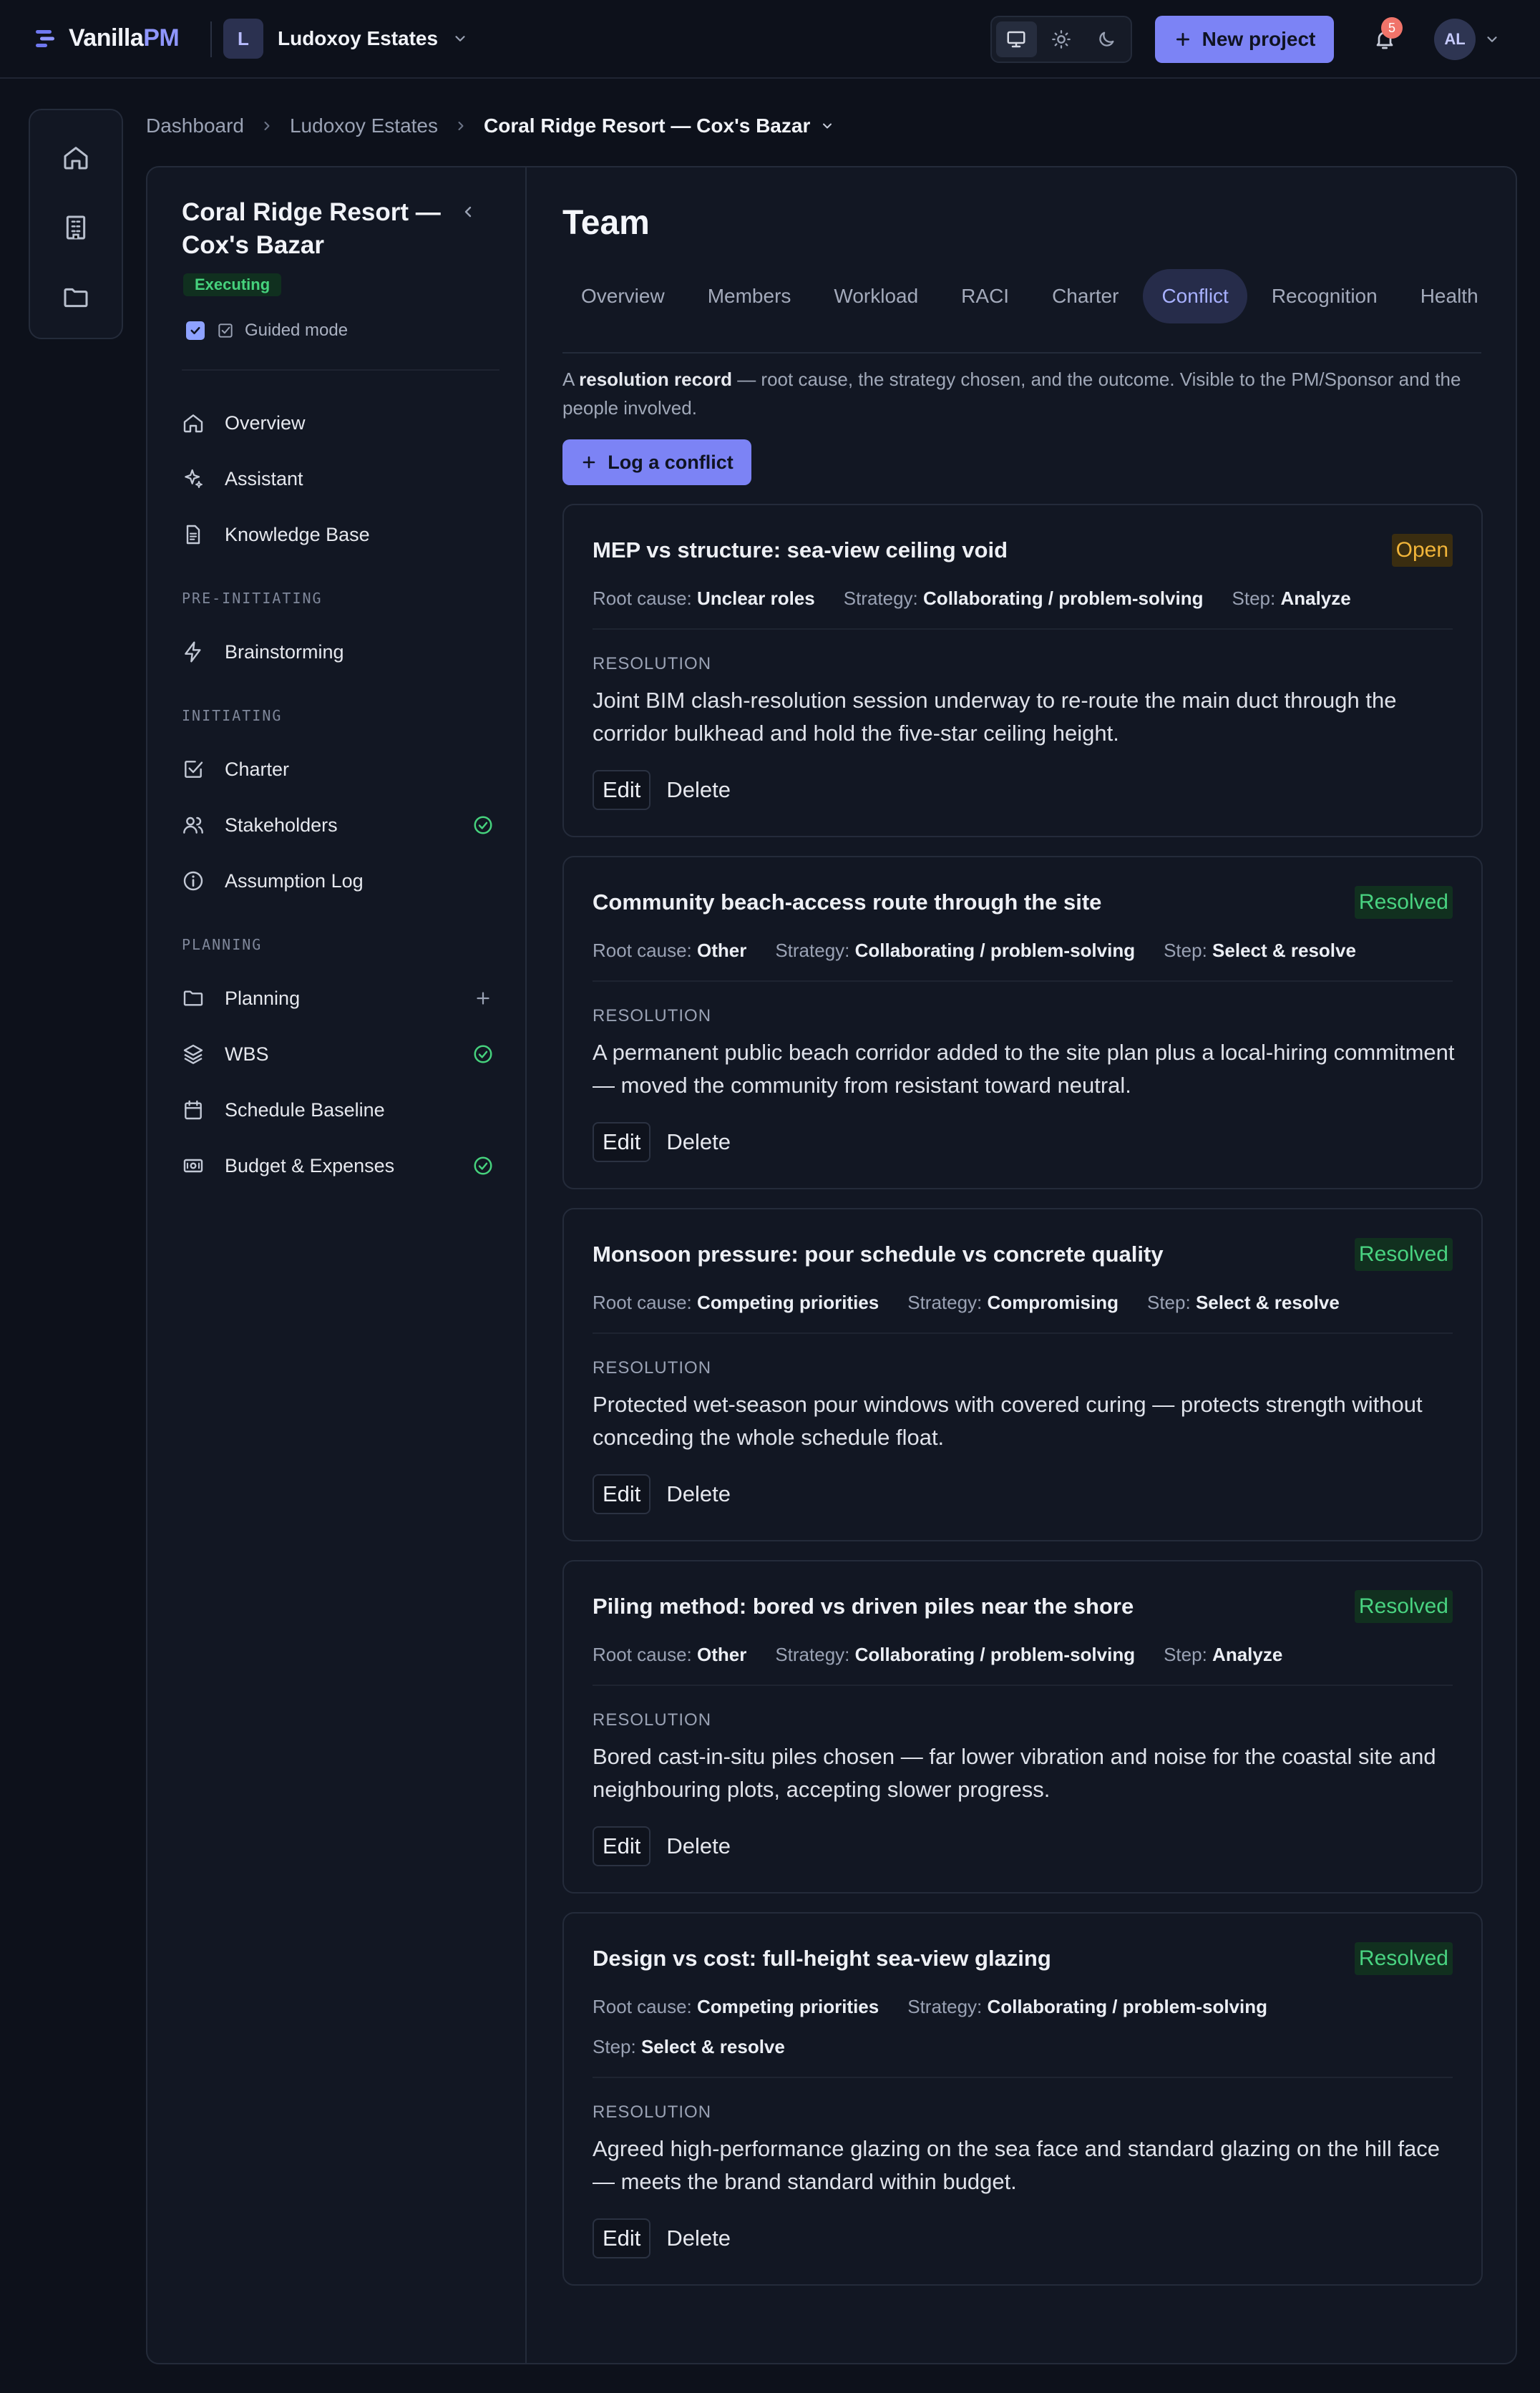 This screenshot has width=1540, height=2393. I want to click on folder-icon, so click(195, 999).